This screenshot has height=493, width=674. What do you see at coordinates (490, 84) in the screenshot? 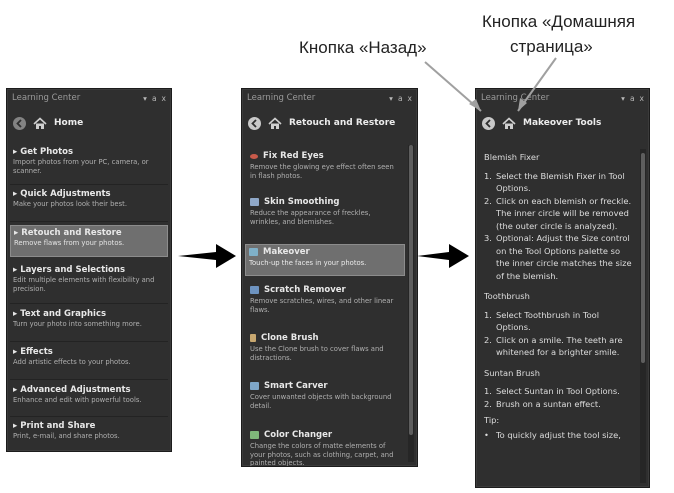
I see `callout-pointer-lines` at bounding box center [490, 84].